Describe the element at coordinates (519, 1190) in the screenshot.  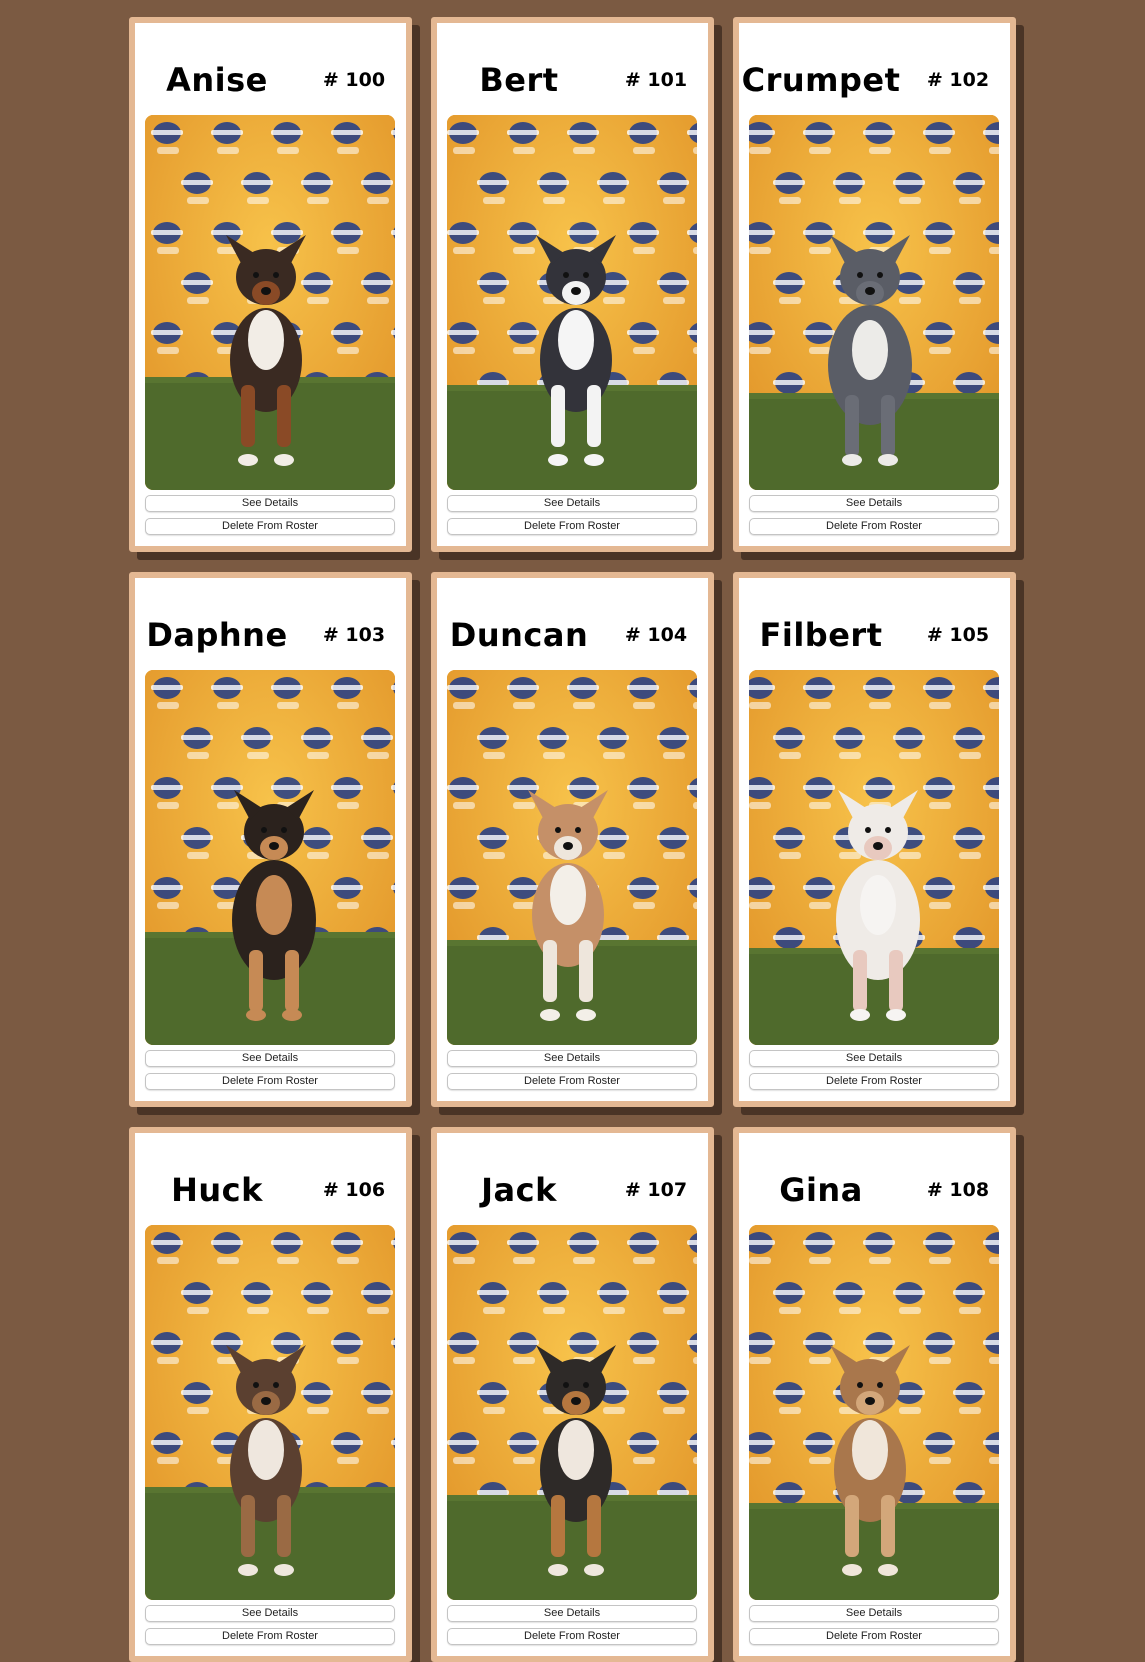
I see `puppy-name: Jack` at that location.